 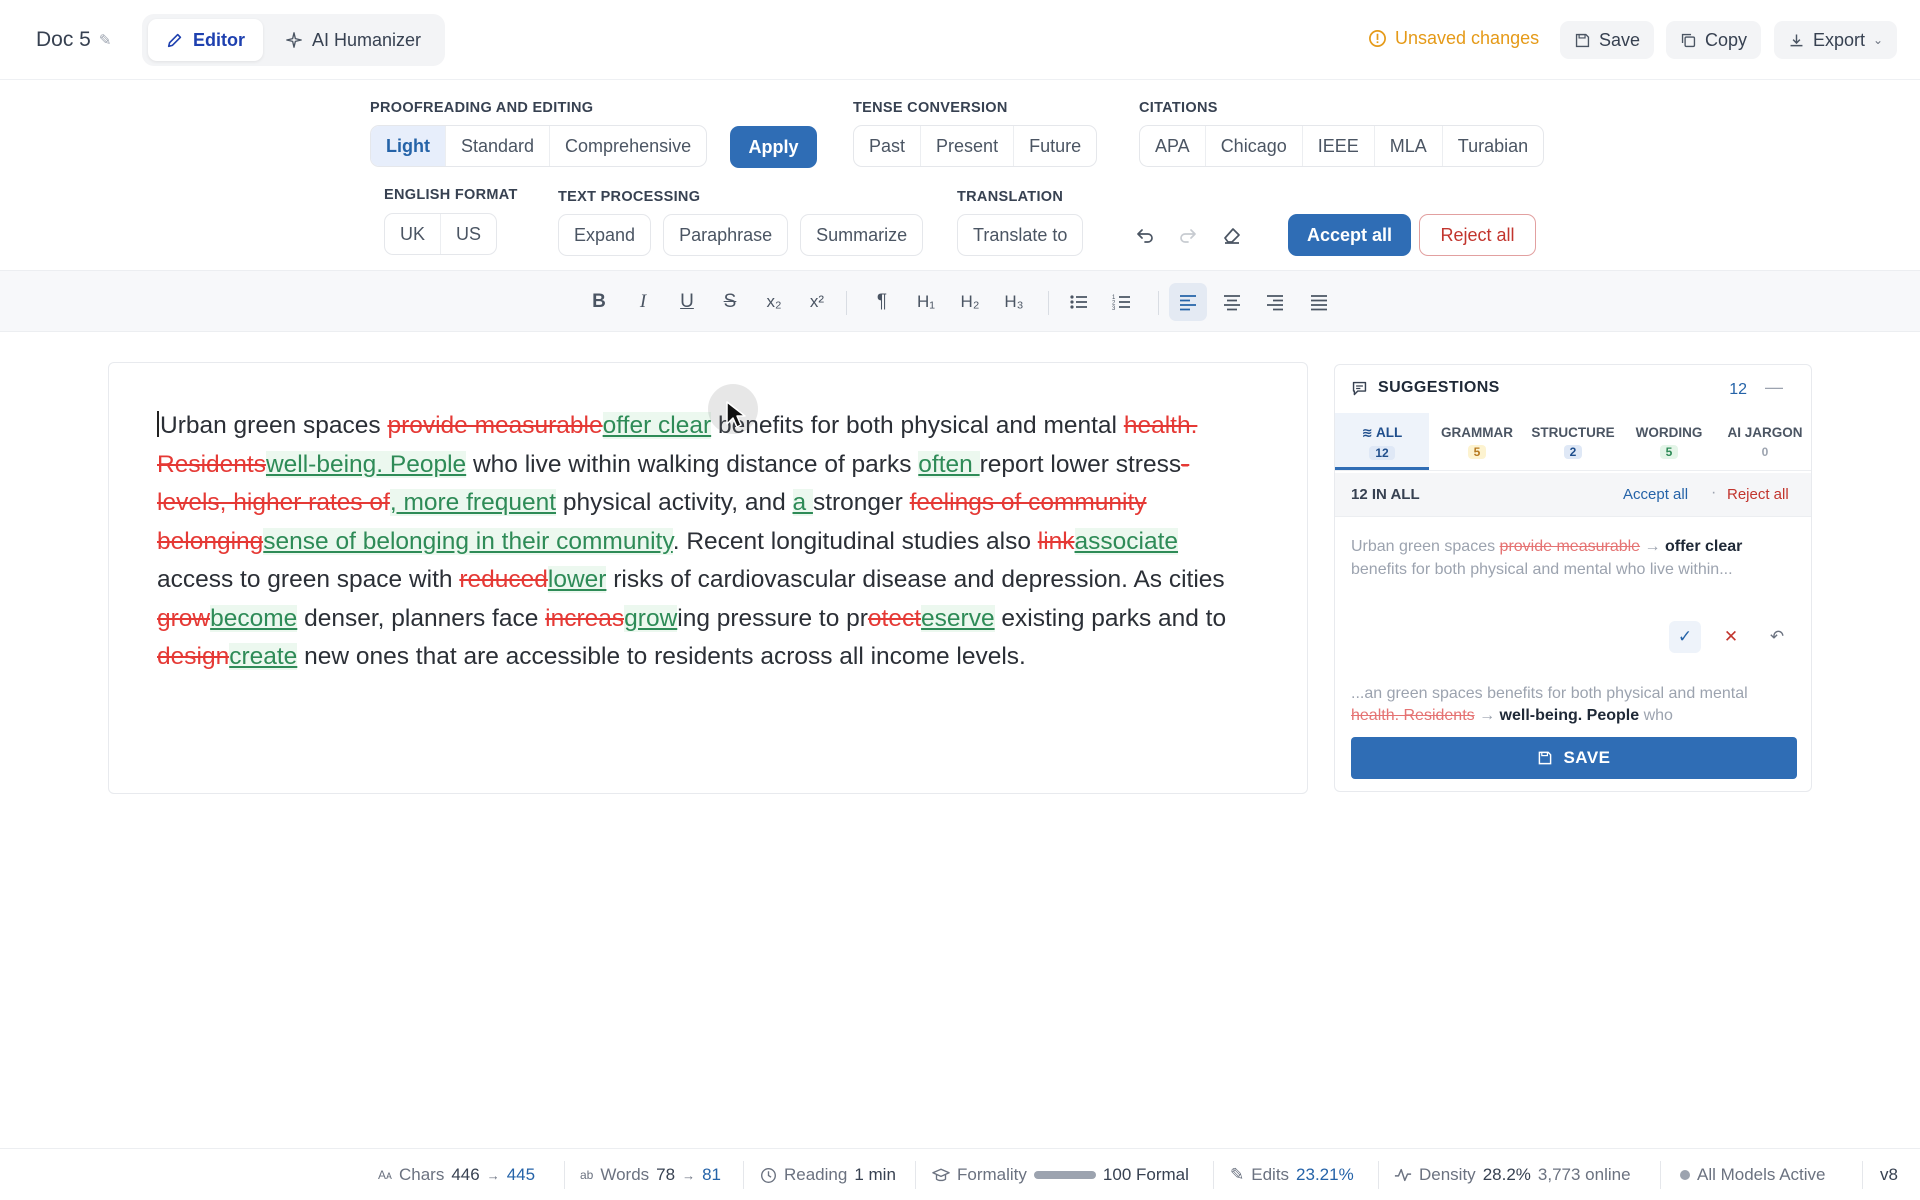 I want to click on underline-button: U, so click(x=687, y=302).